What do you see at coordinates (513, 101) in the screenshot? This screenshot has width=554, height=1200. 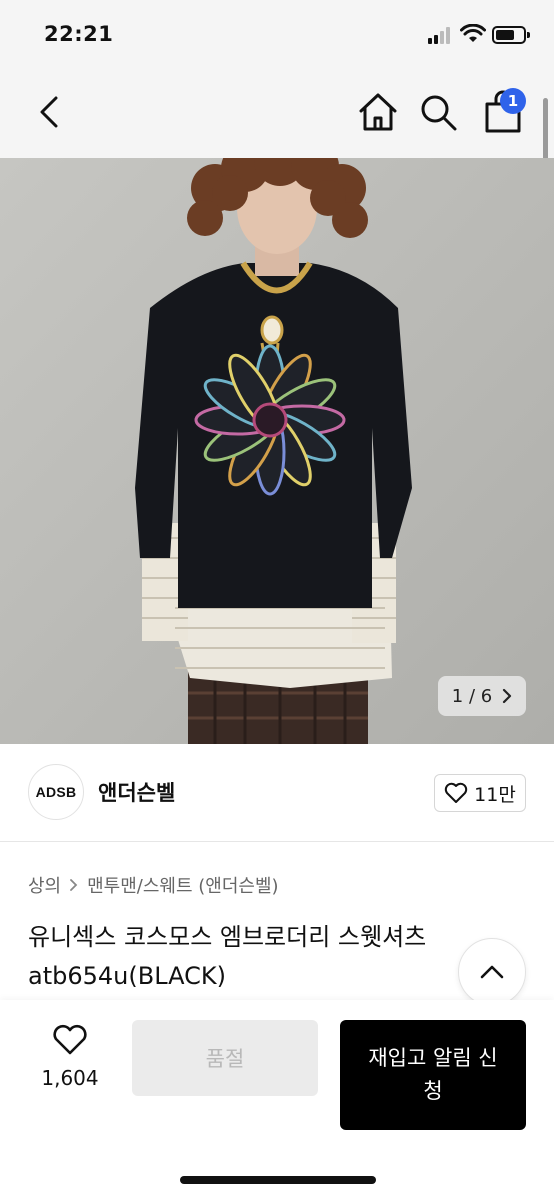 I see `cart-count-badge: 1` at bounding box center [513, 101].